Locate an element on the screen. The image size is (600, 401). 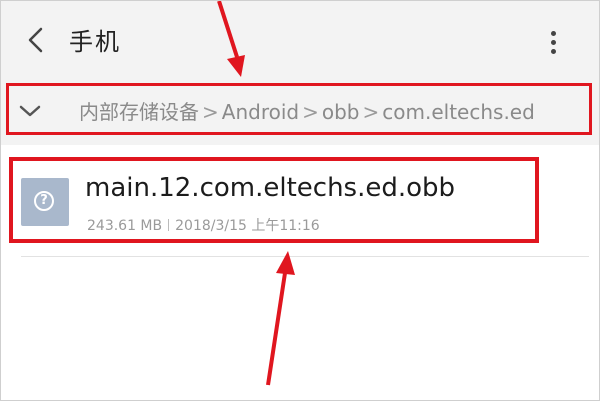
breadcrumb-annotation-box is located at coordinates (299, 109).